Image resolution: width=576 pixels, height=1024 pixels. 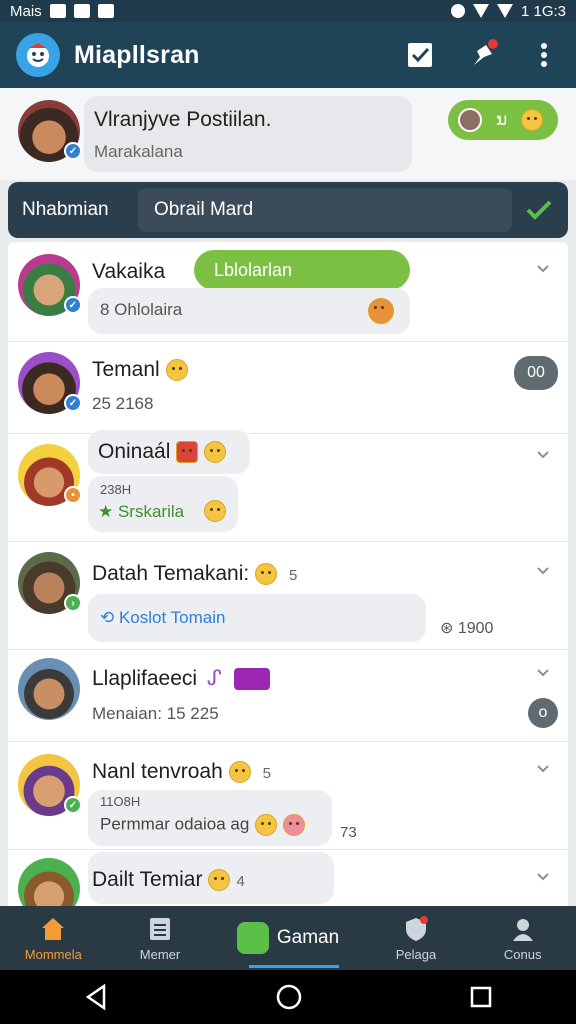 What do you see at coordinates (73, 603) in the screenshot?
I see `online-icon: ›` at bounding box center [73, 603].